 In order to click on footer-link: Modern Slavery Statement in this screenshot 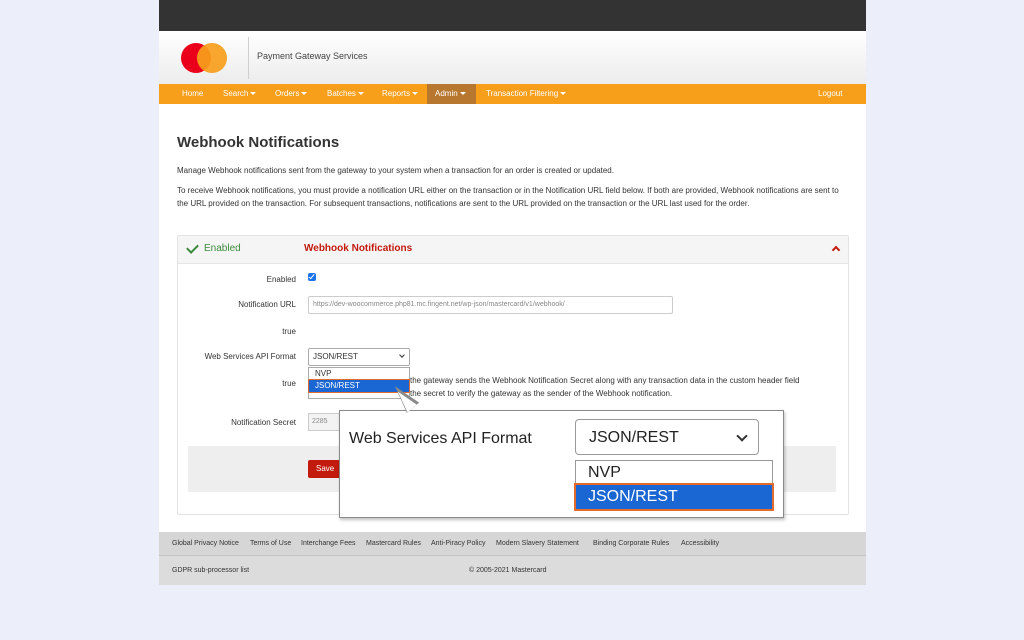, I will do `click(537, 543)`.